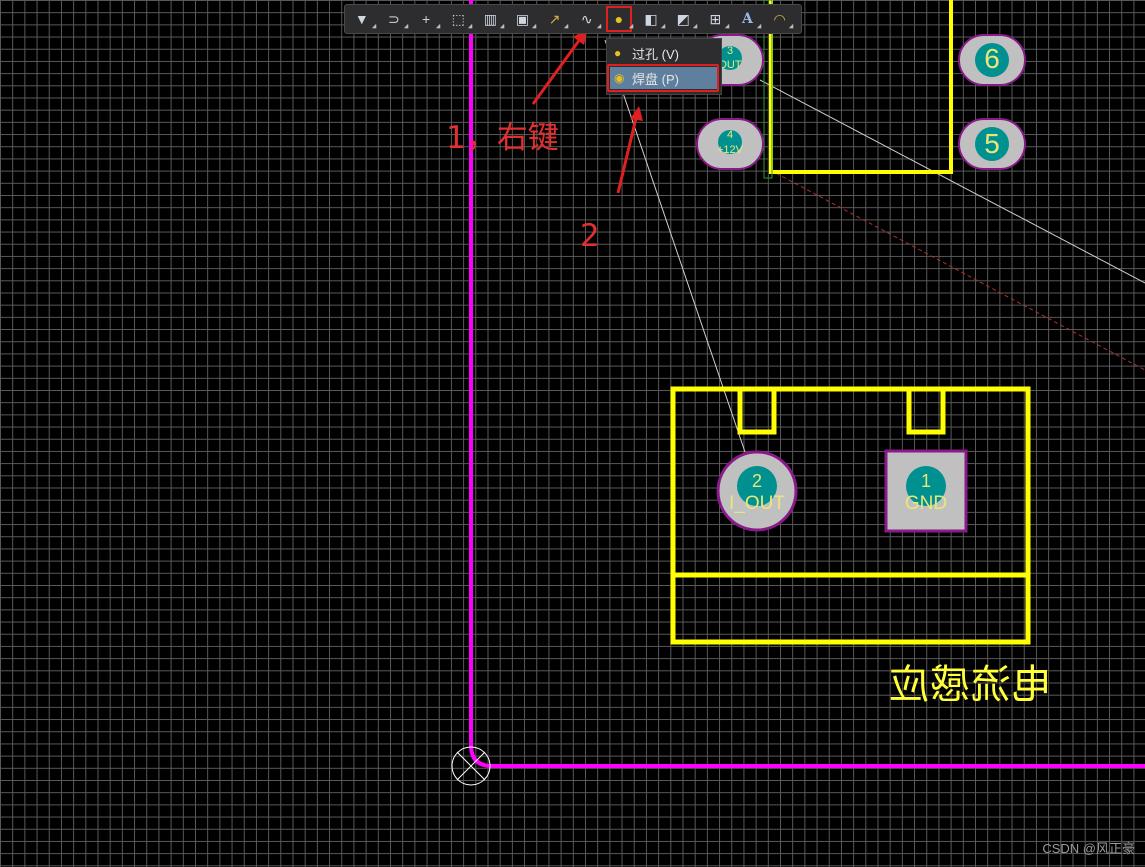  Describe the element at coordinates (1088, 848) in the screenshot. I see `watermark: CSDN @风正豪` at that location.